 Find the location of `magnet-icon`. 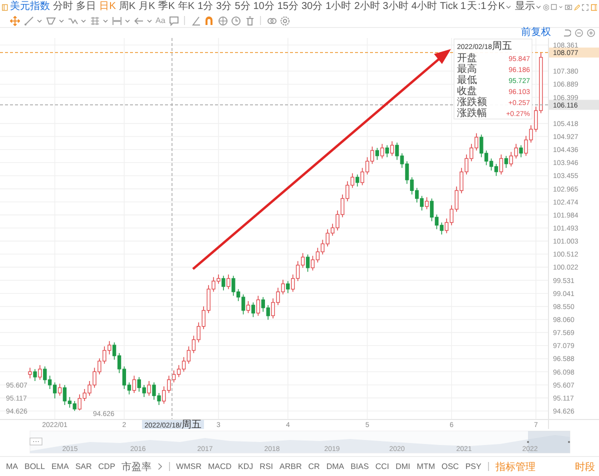

magnet-icon is located at coordinates (209, 21).